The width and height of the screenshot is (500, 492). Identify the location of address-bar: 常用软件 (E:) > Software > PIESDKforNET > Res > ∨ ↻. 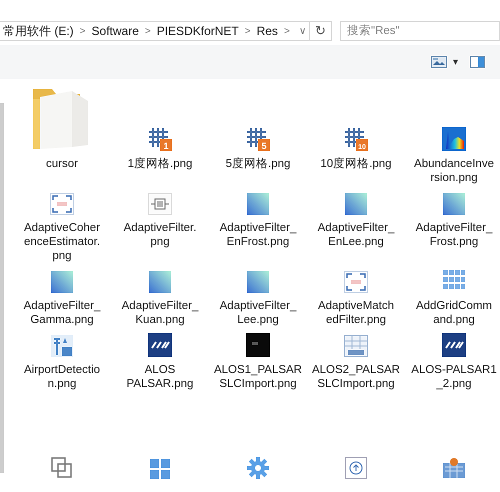
(166, 31).